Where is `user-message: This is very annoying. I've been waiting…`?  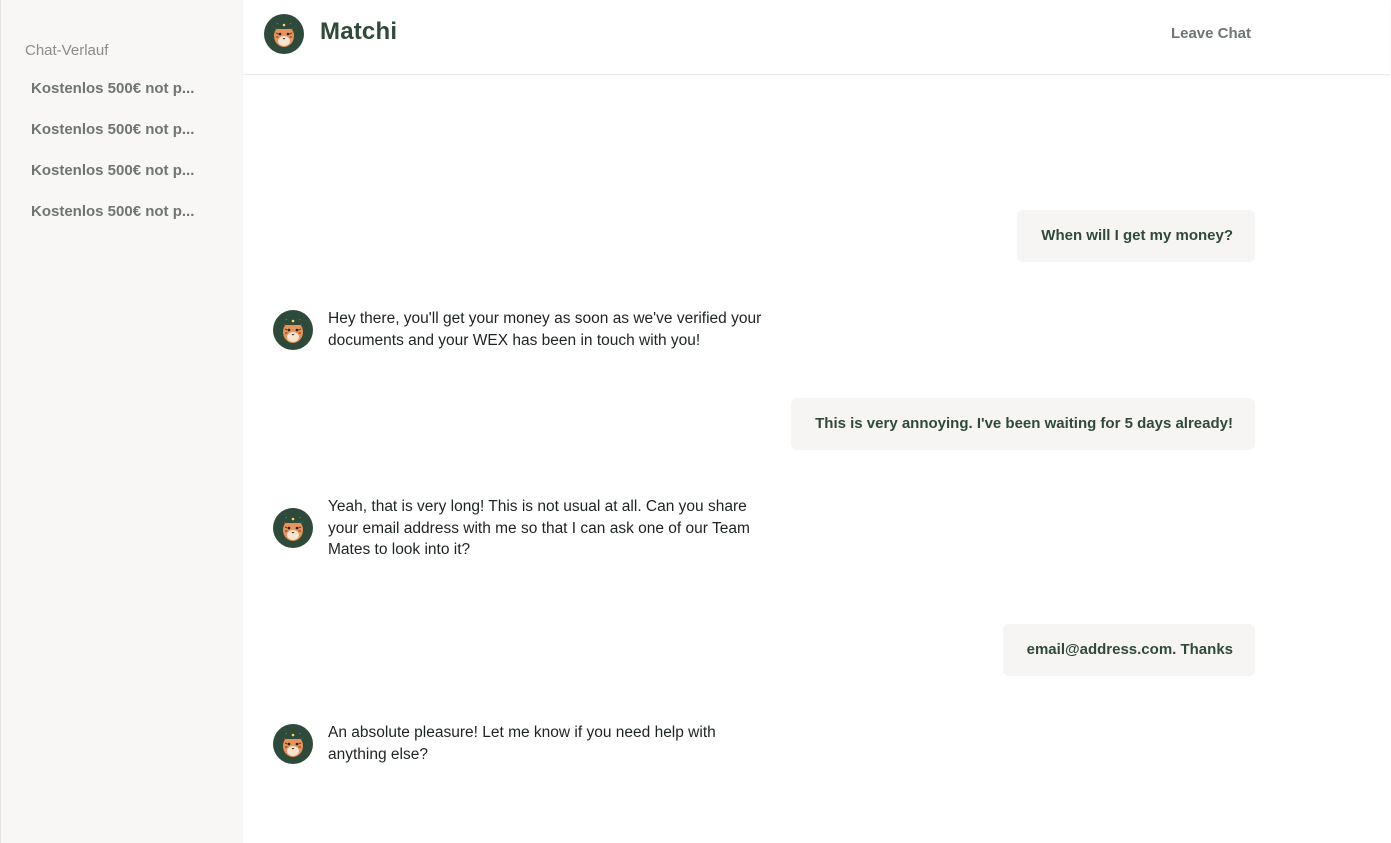
user-message: This is very annoying. I've been waiting… is located at coordinates (1023, 424).